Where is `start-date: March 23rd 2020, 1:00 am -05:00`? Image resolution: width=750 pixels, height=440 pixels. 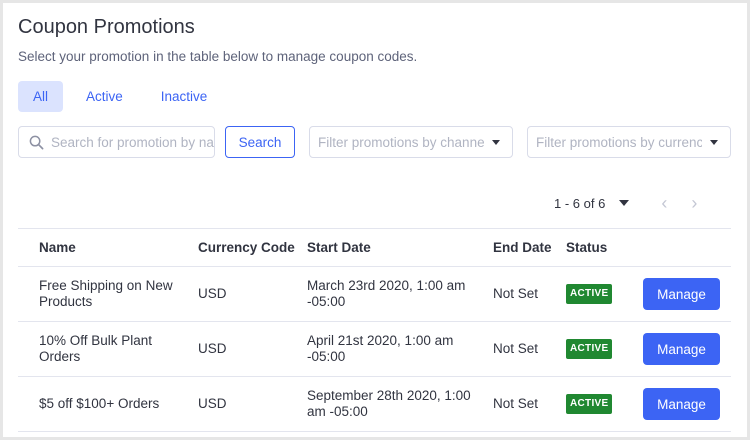
start-date: March 23rd 2020, 1:00 am -05:00 is located at coordinates (387, 294).